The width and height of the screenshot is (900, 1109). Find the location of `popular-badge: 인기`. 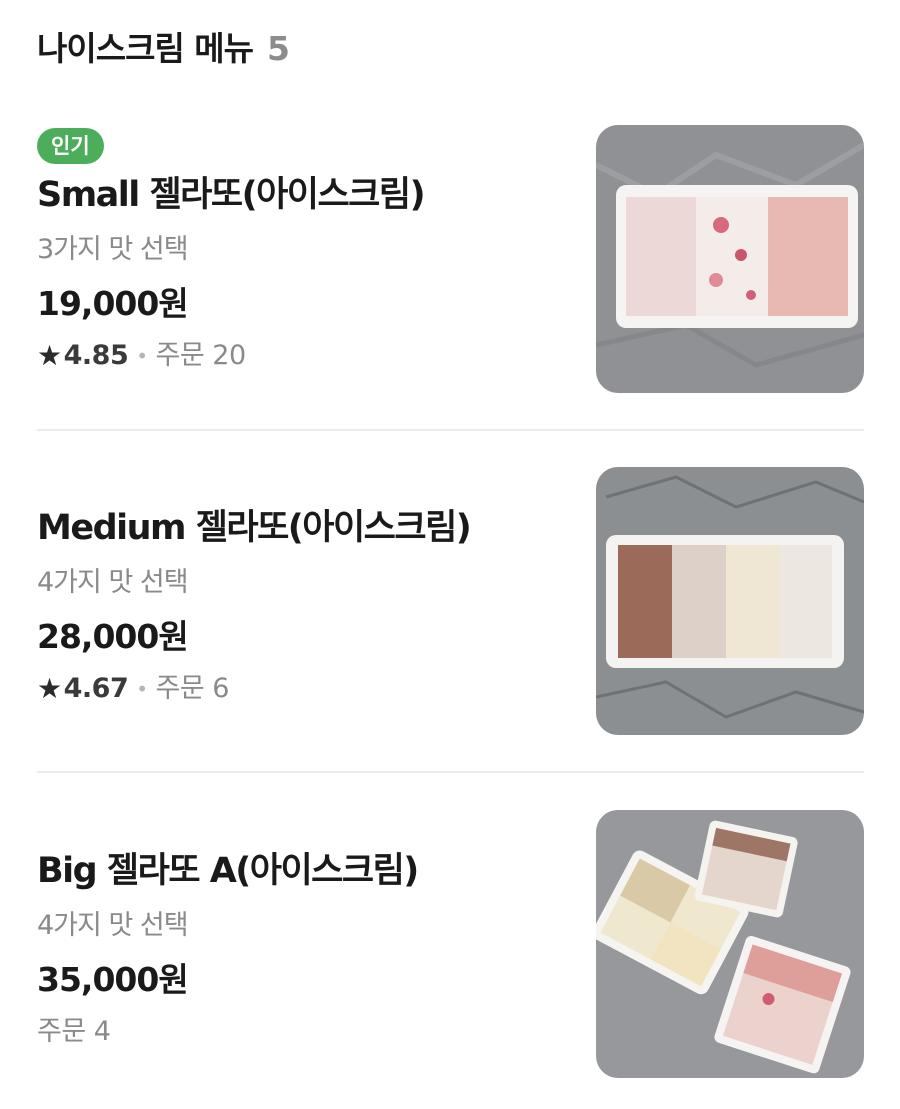

popular-badge: 인기 is located at coordinates (70, 146).